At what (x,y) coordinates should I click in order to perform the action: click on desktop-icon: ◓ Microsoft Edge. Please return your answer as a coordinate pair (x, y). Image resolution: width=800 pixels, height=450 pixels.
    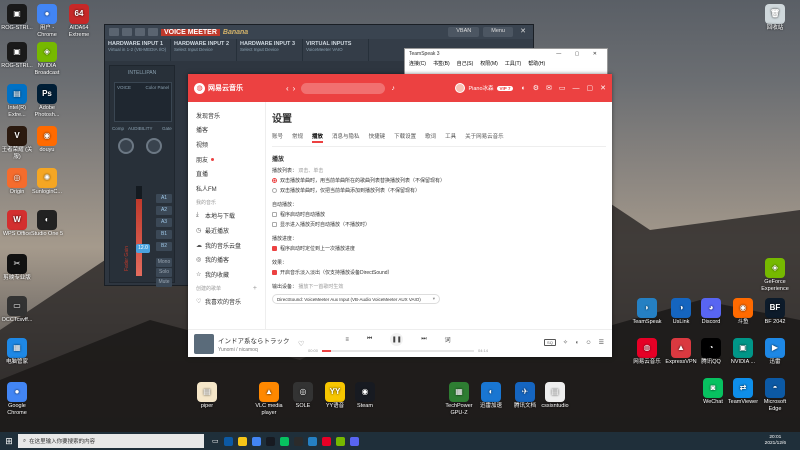
    Looking at the image, I should click on (775, 395).